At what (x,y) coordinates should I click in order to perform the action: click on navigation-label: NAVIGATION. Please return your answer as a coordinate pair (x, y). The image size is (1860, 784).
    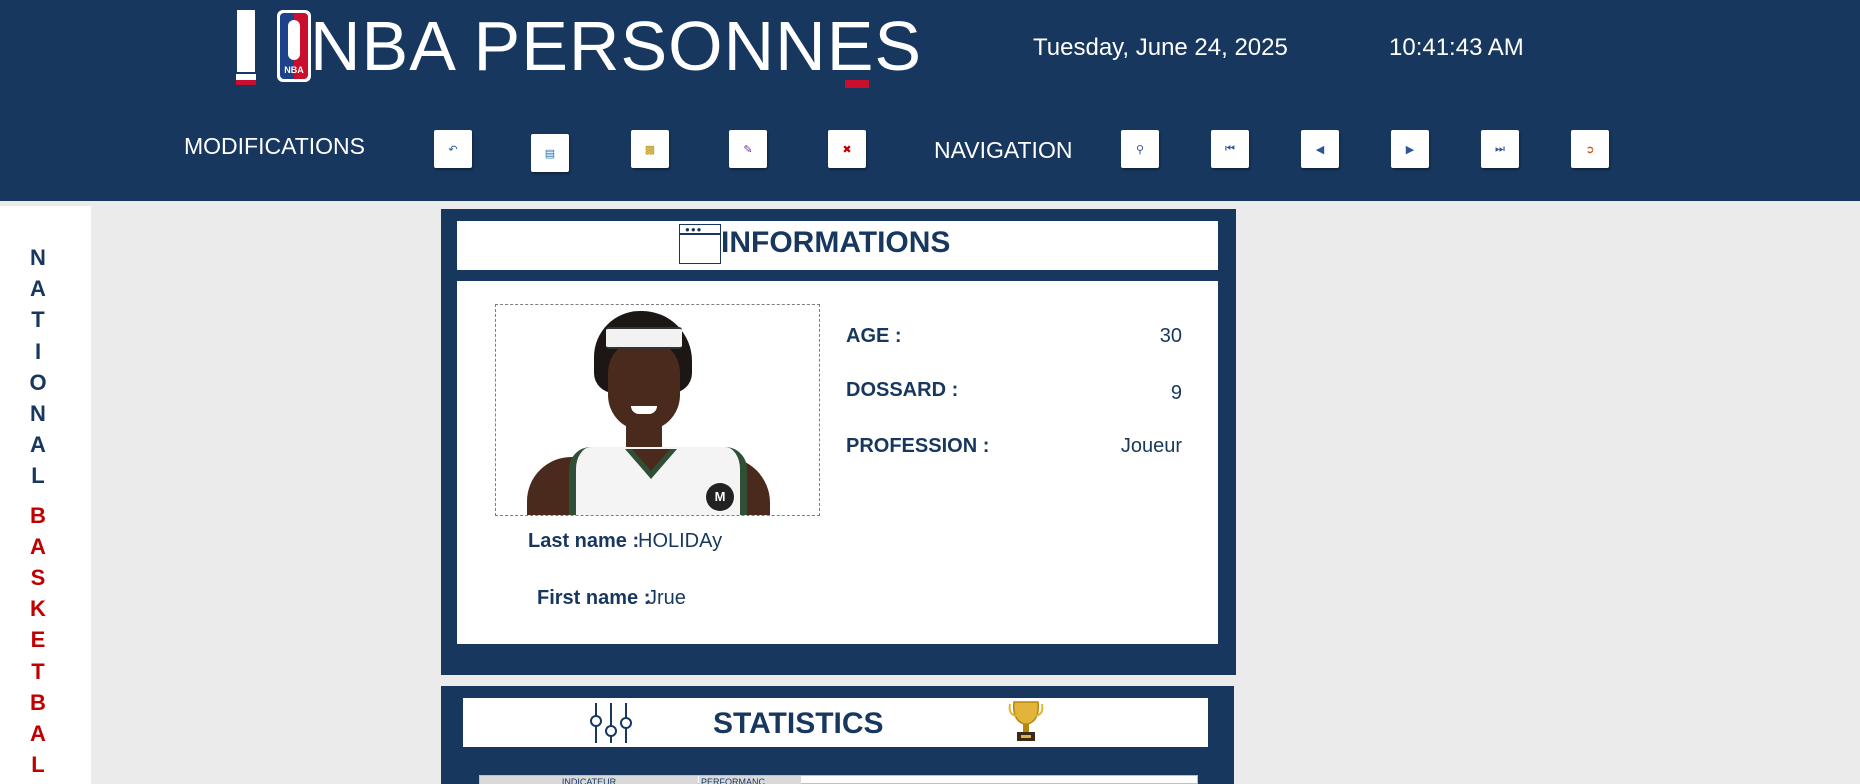
    Looking at the image, I should click on (1003, 150).